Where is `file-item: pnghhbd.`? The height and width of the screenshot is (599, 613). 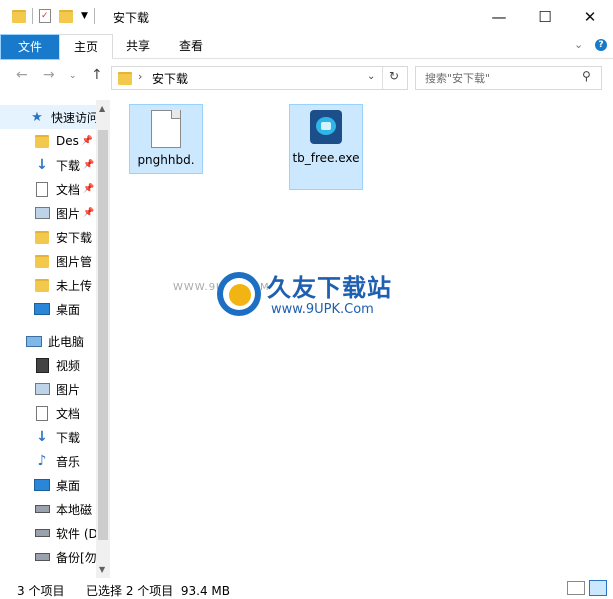
file-item: pnghhbd. is located at coordinates (166, 139).